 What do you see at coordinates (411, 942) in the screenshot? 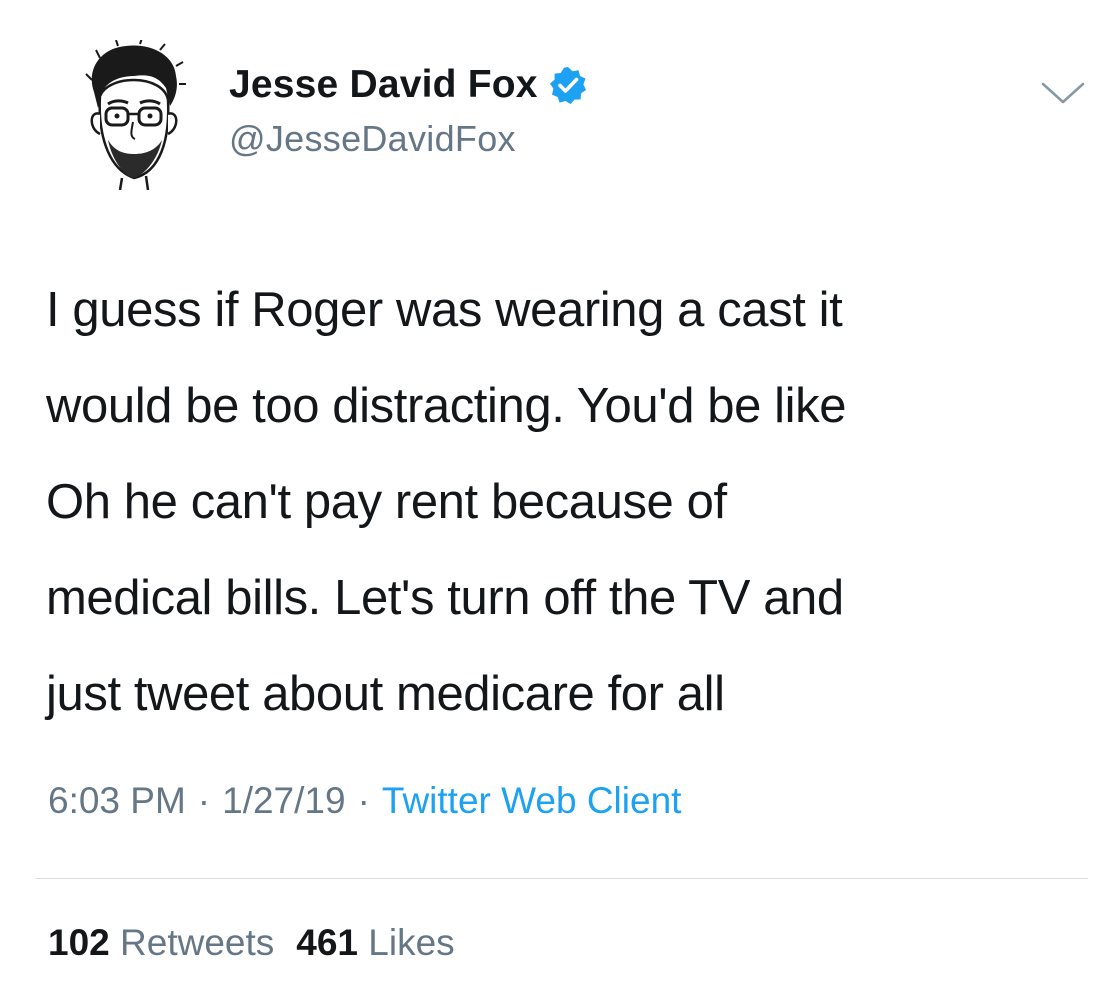
I see `likes-label: Likes` at bounding box center [411, 942].